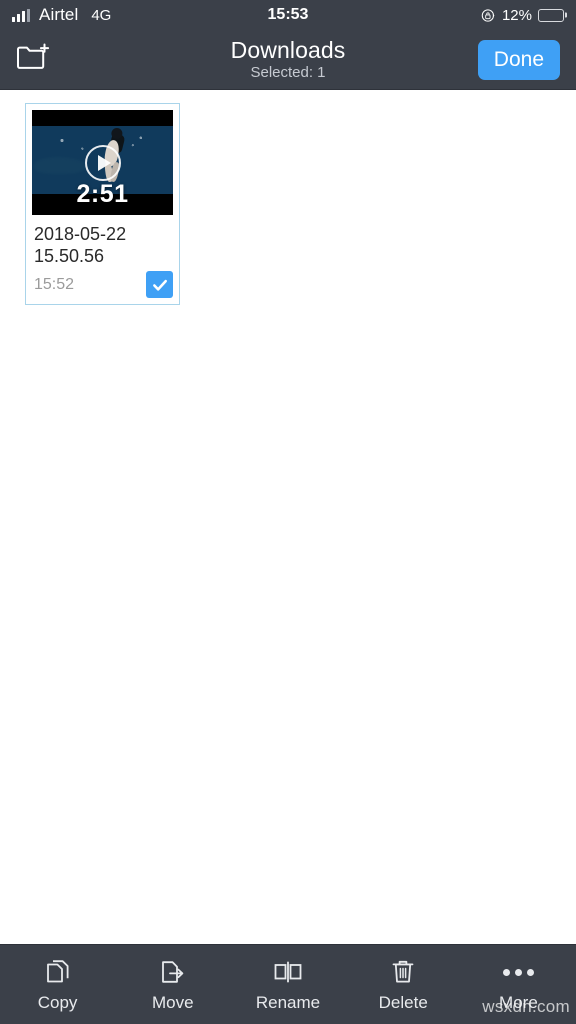 The height and width of the screenshot is (1024, 576). Describe the element at coordinates (551, 15) in the screenshot. I see `battery-icon` at that location.